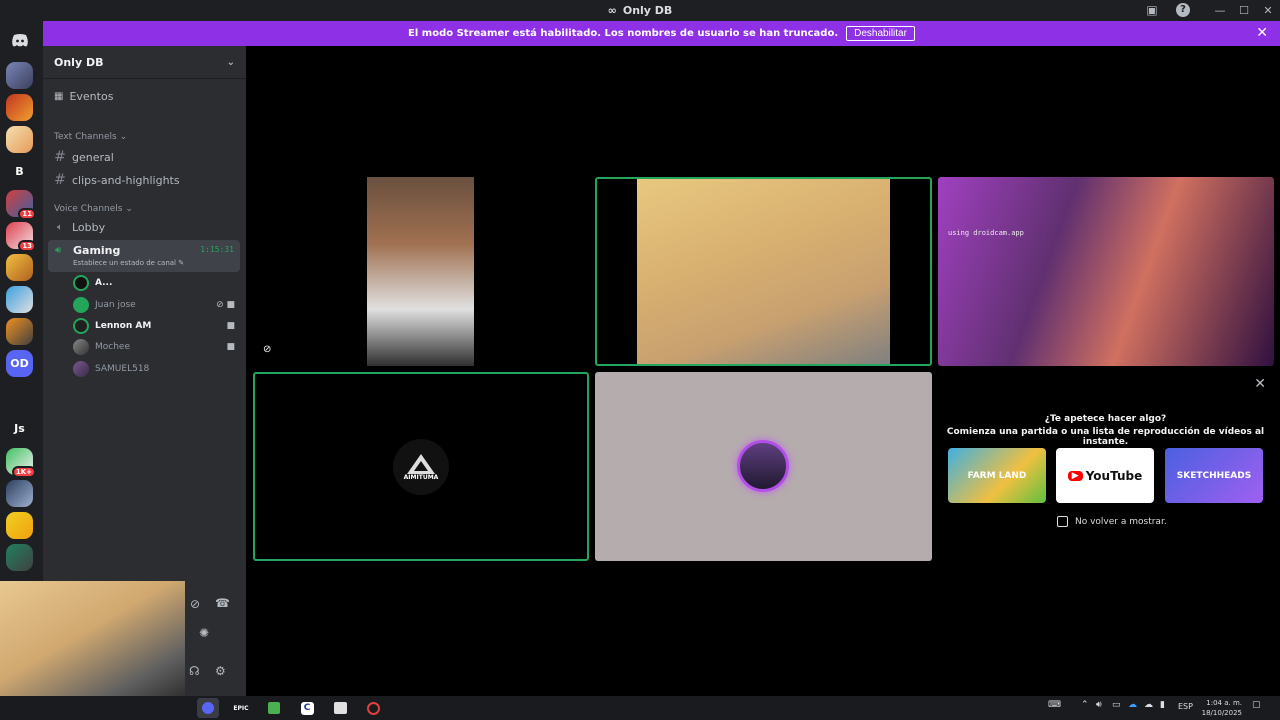  Describe the element at coordinates (1112, 521) in the screenshot. I see `dont-show-again-checkbox: No volver a mostrar.` at that location.